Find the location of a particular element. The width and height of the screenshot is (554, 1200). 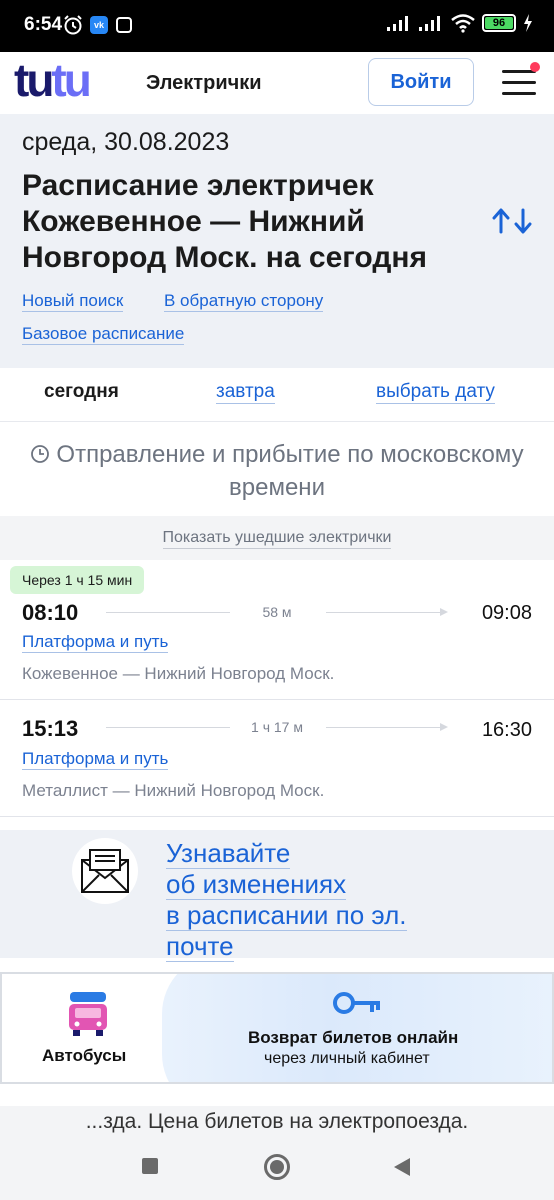

menu-button is located at coordinates (521, 80).